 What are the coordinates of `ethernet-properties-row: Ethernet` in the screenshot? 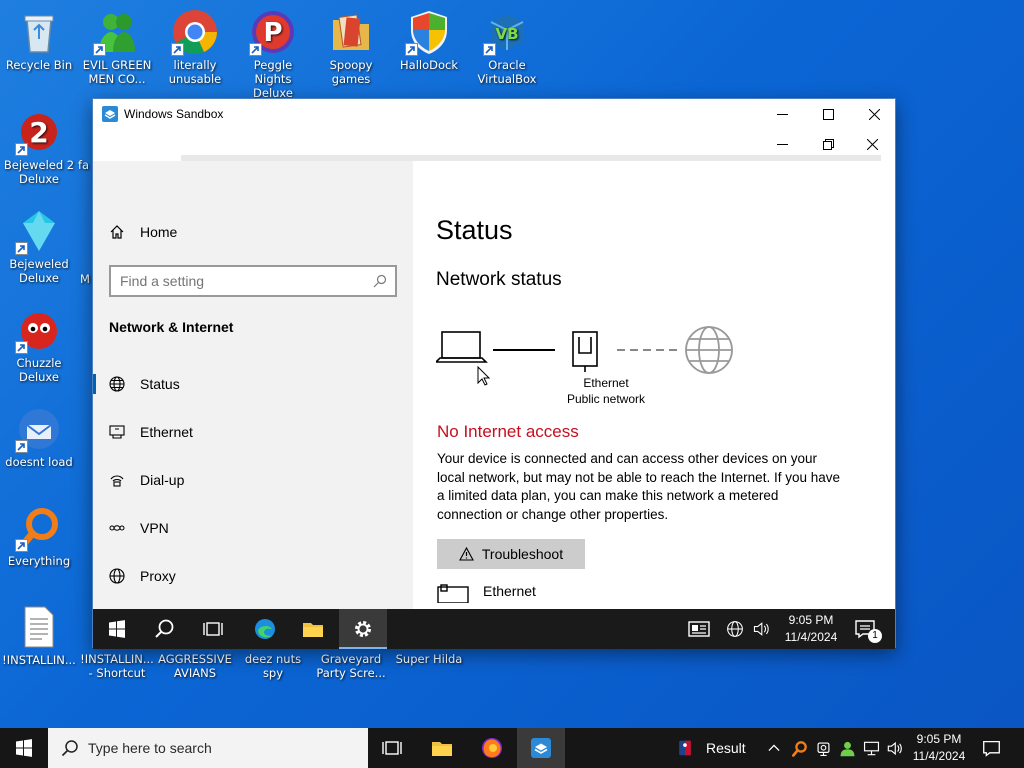 It's located at (486, 596).